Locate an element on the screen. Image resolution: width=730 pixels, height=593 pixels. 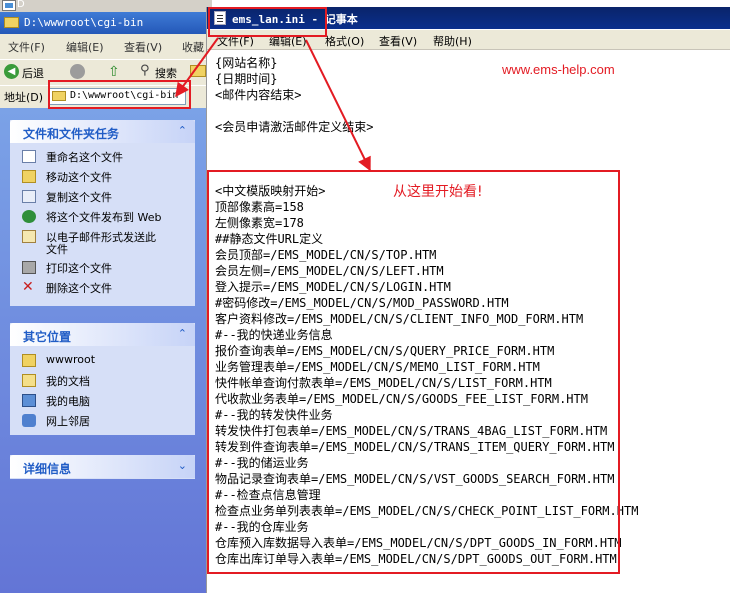
explorer-menu-bar: 文件(F) 编辑(E) 查看(V) 收藏 is located at coordinates (106, 46).